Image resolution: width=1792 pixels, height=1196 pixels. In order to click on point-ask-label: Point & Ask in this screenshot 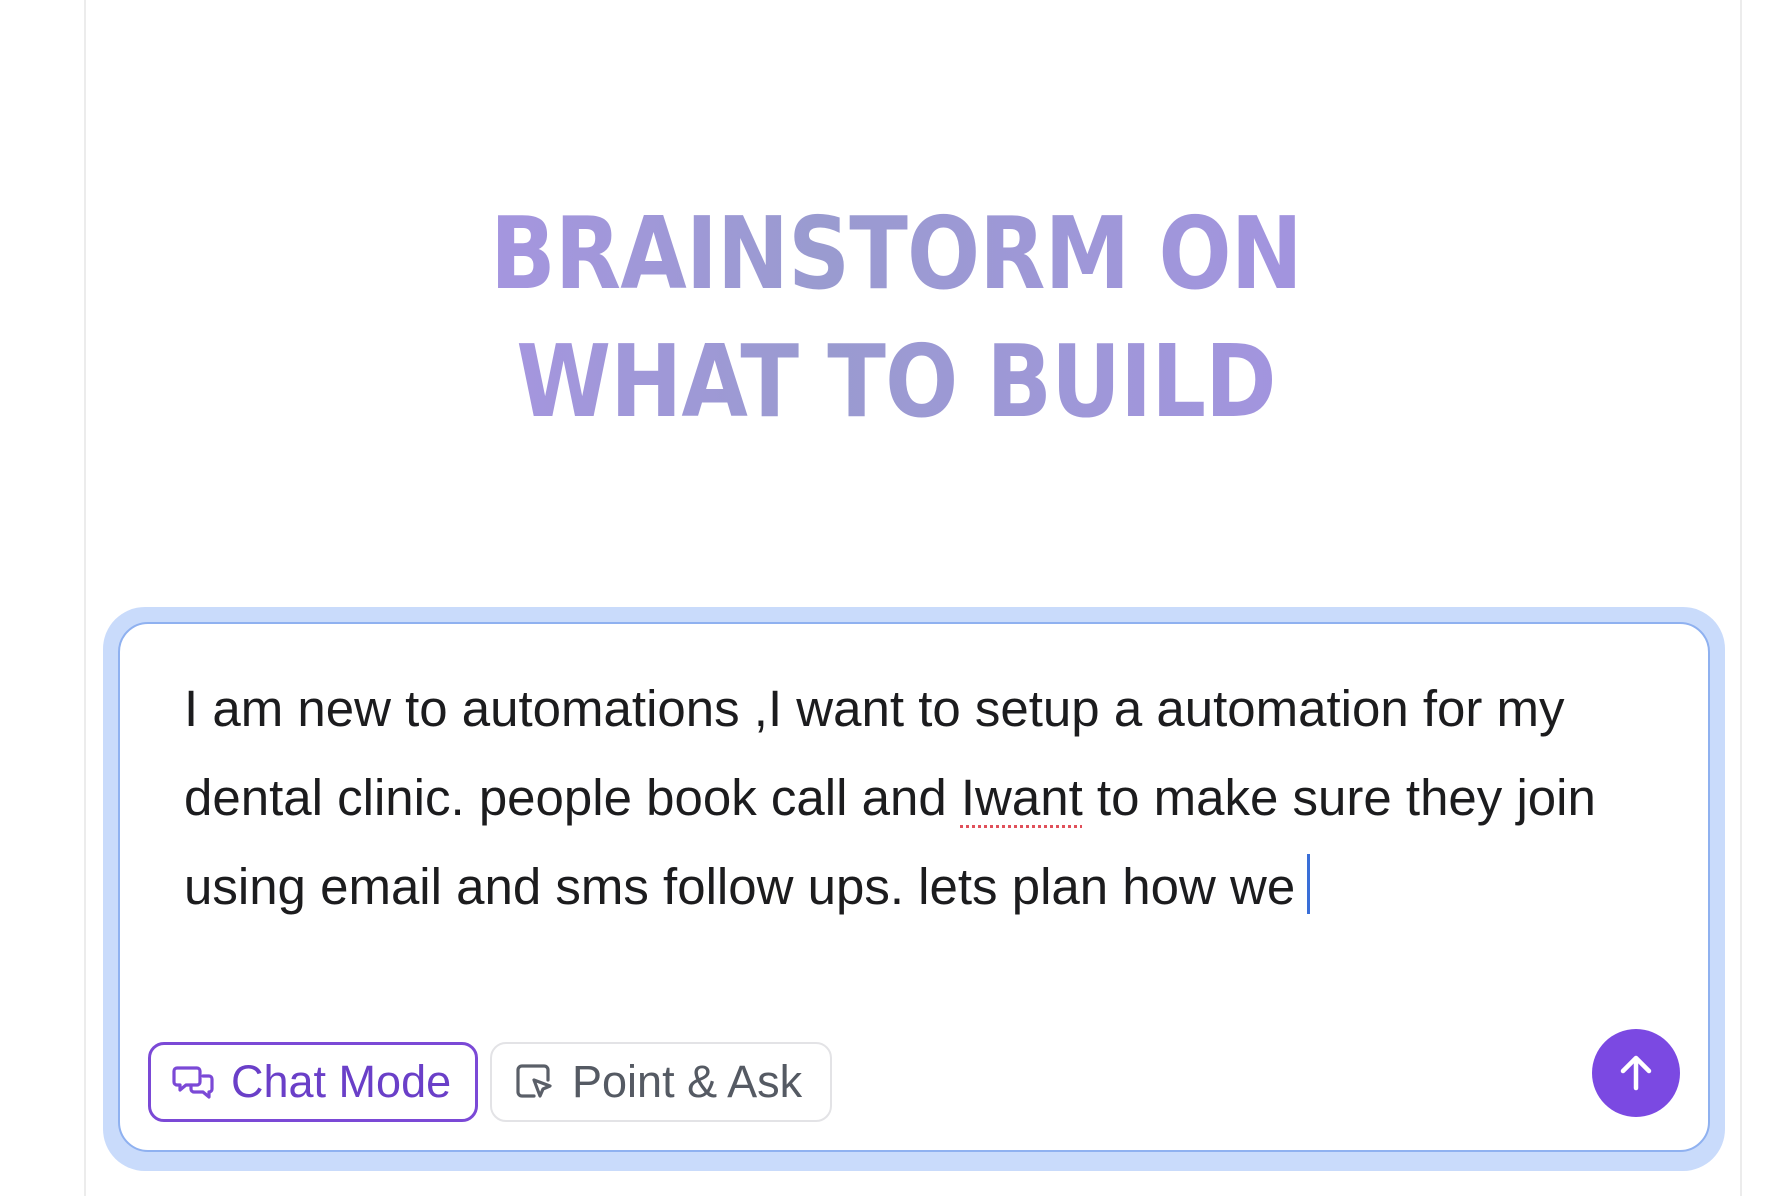, I will do `click(687, 1081)`.